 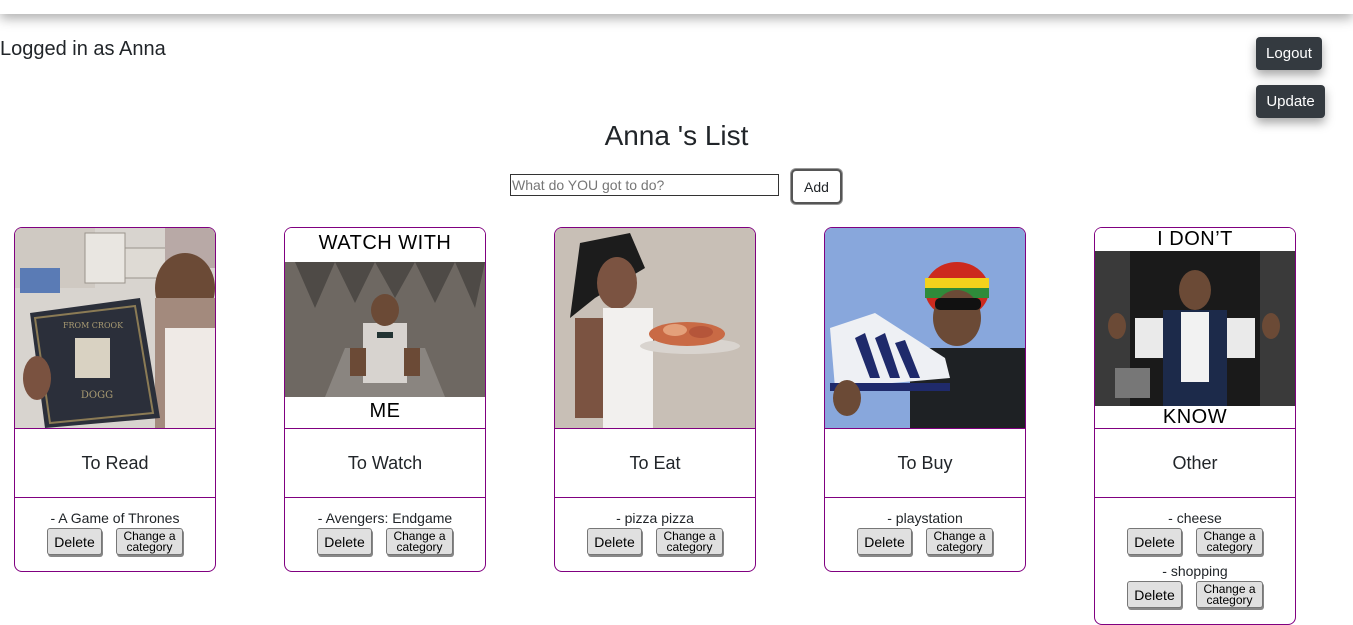 I want to click on logout-button: Logout, so click(x=1289, y=53).